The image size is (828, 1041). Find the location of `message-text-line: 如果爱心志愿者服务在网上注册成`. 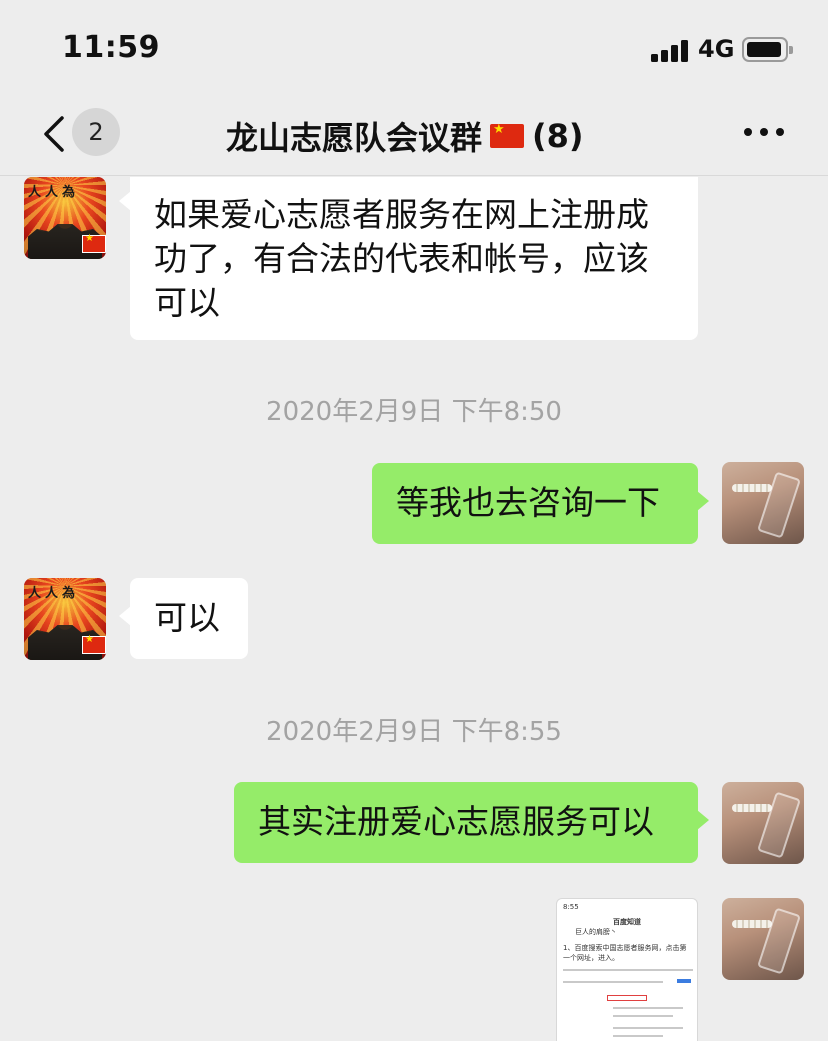

message-text-line: 如果爱心志愿者服务在网上注册成 is located at coordinates (401, 214).